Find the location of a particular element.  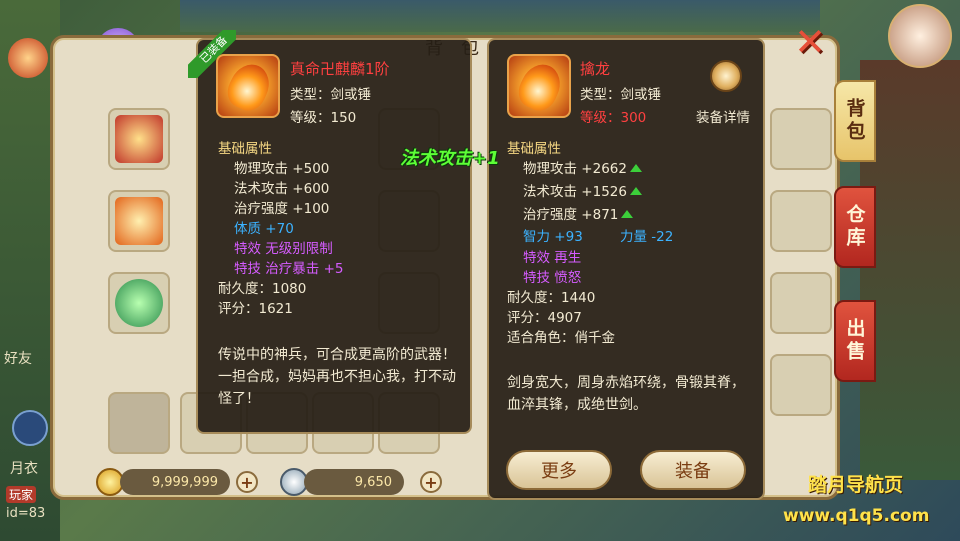

close-button: ✕ is located at coordinates (810, 42).